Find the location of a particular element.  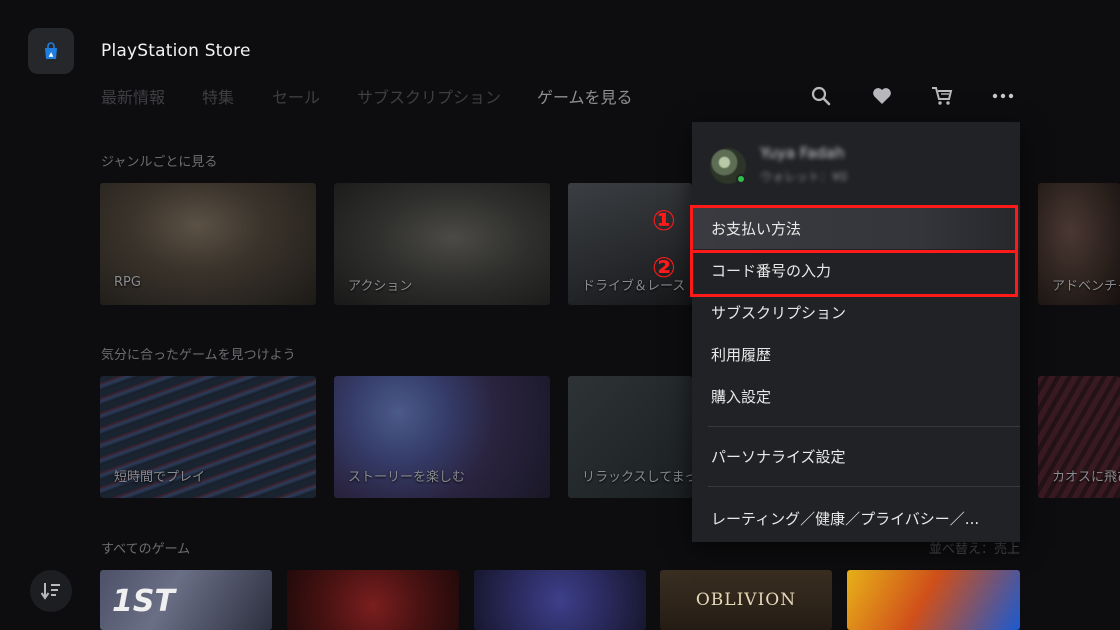

genre-tile-label: アドベンチャー is located at coordinates (1086, 286).